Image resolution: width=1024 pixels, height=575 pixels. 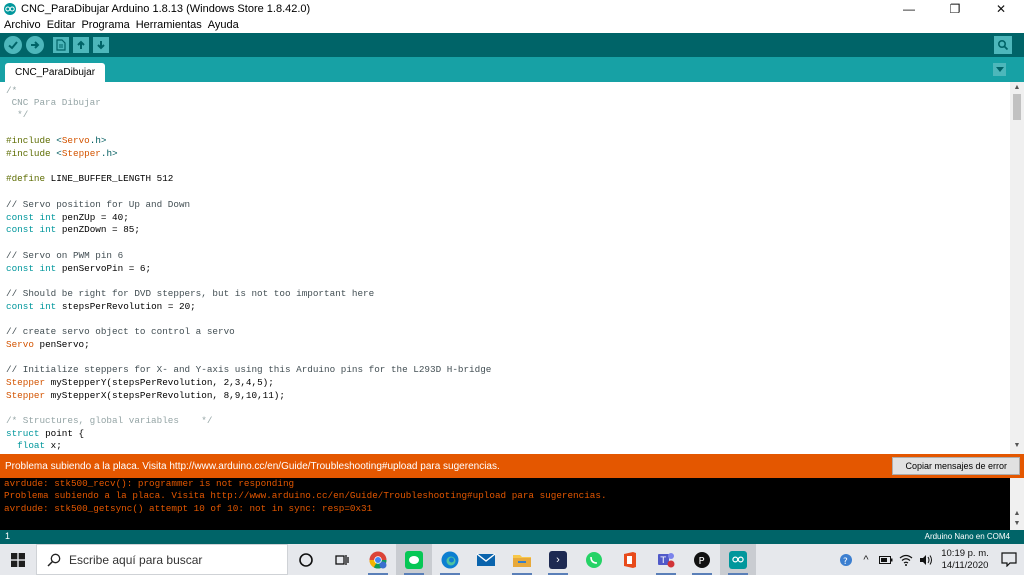 I want to click on edge-icon, so click(x=450, y=559).